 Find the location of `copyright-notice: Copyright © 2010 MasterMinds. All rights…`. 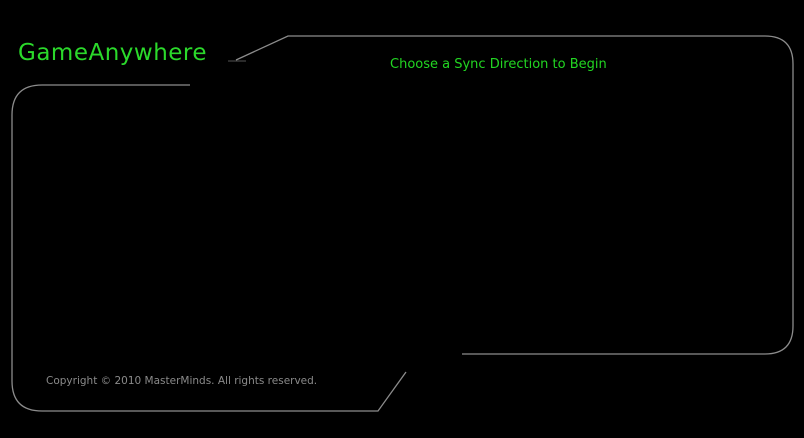

copyright-notice: Copyright © 2010 MasterMinds. All rights… is located at coordinates (182, 381).